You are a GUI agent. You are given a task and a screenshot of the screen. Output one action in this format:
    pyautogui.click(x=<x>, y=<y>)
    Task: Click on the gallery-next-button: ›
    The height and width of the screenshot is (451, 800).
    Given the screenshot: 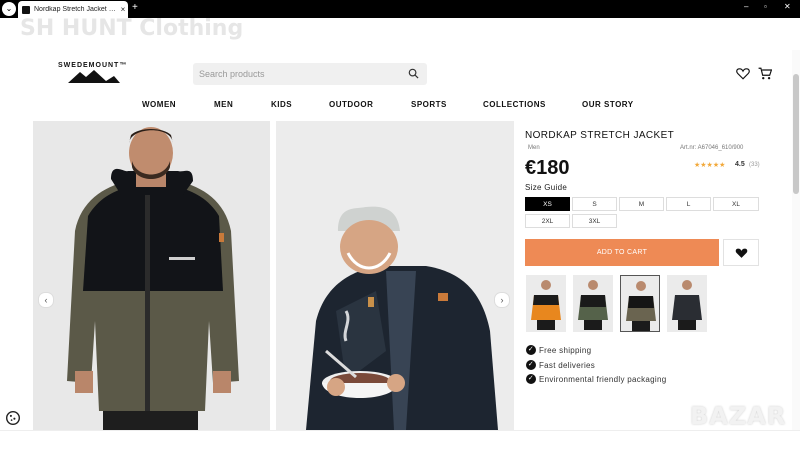 What is the action you would take?
    pyautogui.click(x=502, y=300)
    